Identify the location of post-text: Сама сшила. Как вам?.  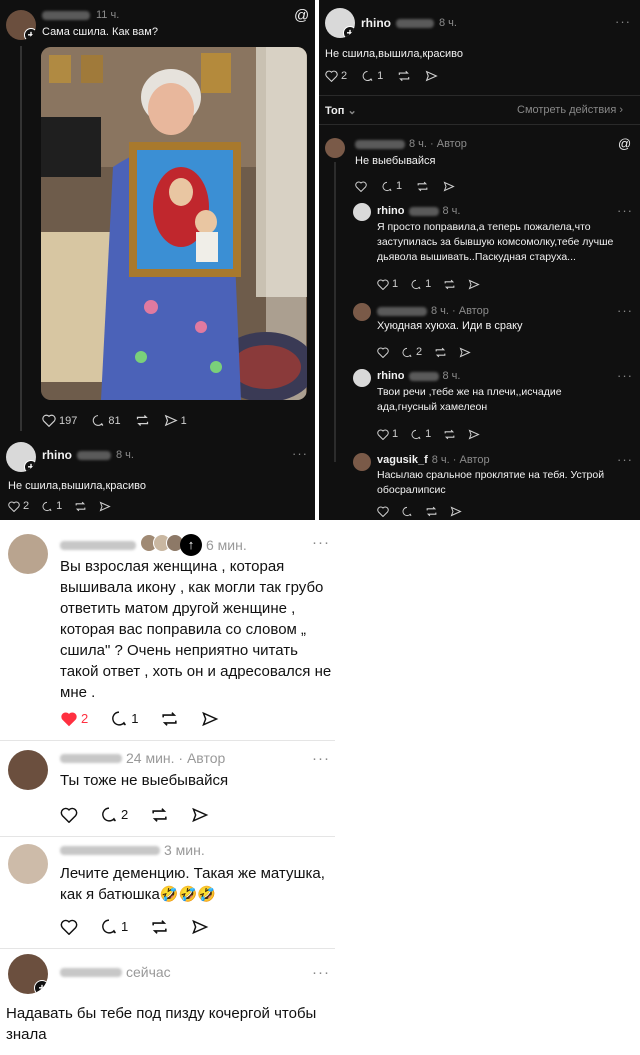
(100, 32).